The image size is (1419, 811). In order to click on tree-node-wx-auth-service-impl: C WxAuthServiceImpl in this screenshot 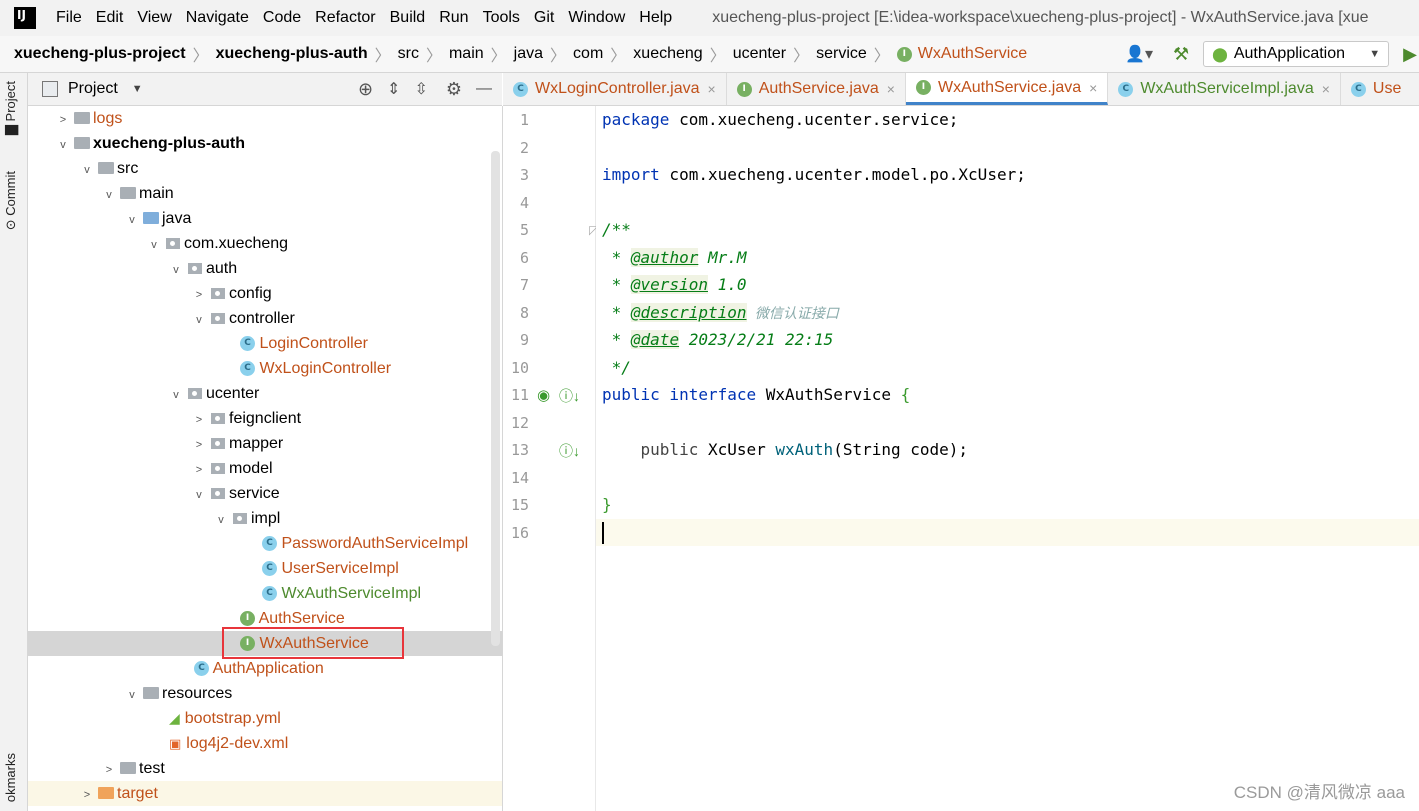, I will do `click(265, 593)`.